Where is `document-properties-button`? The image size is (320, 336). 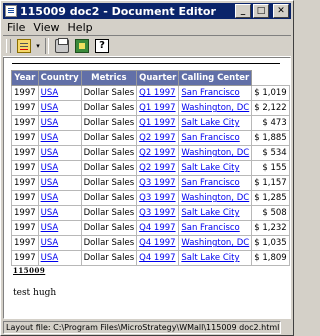 document-properties-button is located at coordinates (24, 46).